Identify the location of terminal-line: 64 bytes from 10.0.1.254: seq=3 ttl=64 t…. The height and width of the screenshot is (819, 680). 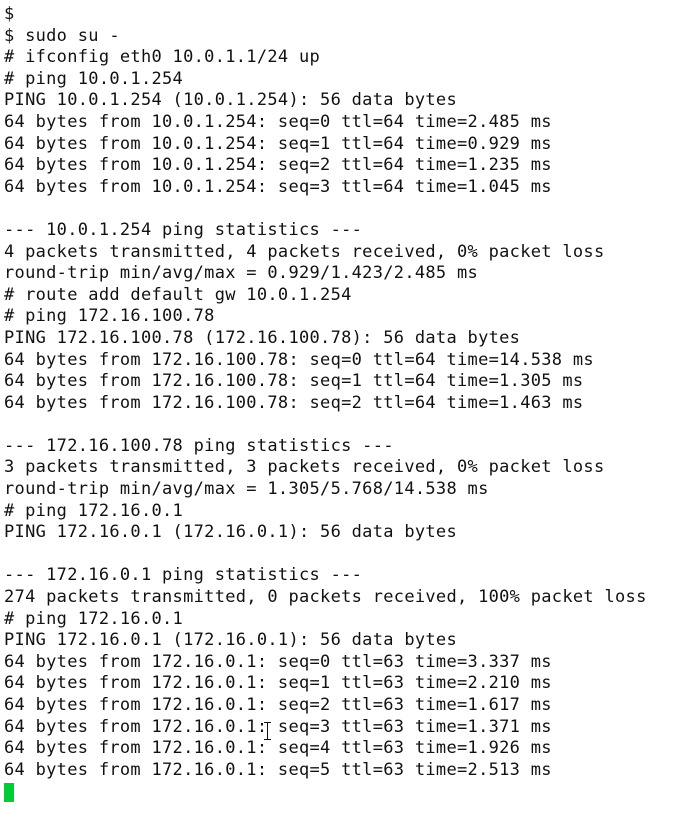
(278, 186).